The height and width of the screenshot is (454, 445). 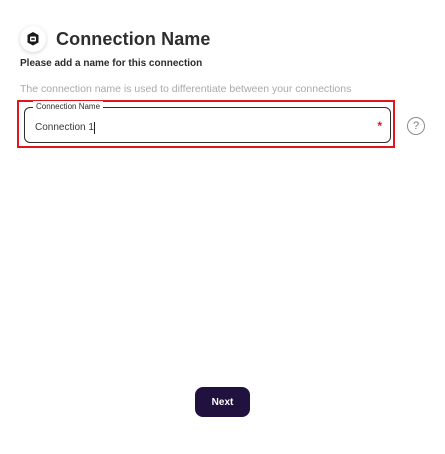 I want to click on help-glyph: ?, so click(x=416, y=126).